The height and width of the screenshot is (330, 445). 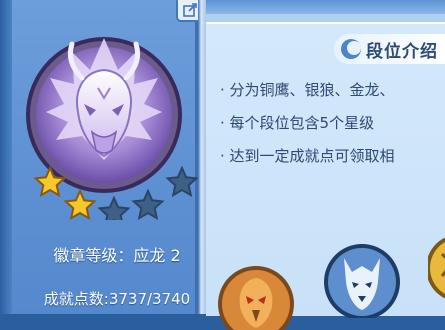 What do you see at coordinates (436, 264) in the screenshot?
I see `gold-rank-icon` at bounding box center [436, 264].